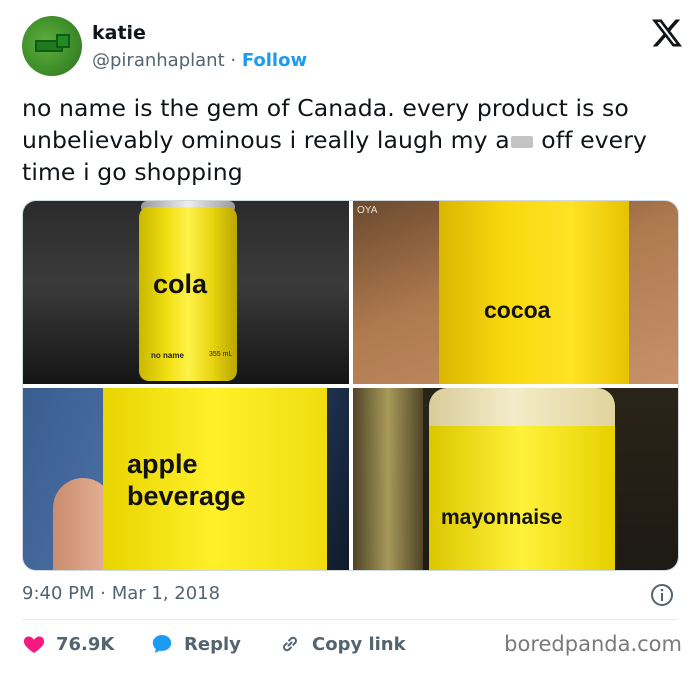 Image resolution: width=700 pixels, height=673 pixels. What do you see at coordinates (515, 292) in the screenshot?
I see `media-image-cocoa: OYA cocoa` at bounding box center [515, 292].